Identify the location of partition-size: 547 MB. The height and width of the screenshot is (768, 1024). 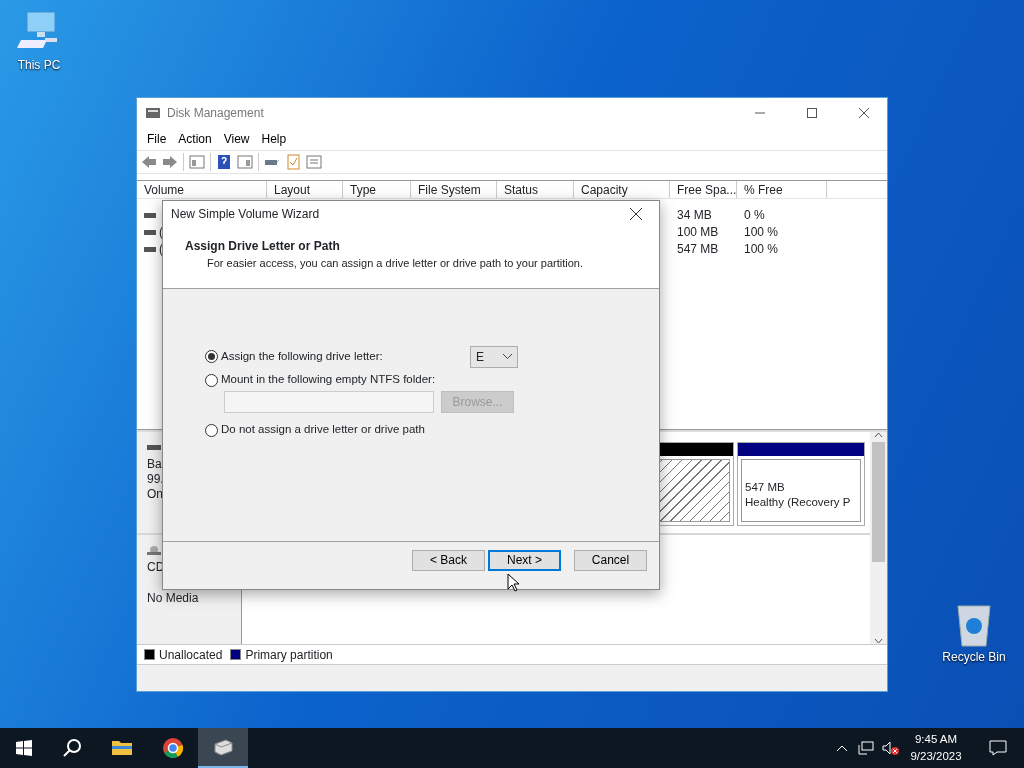
(765, 487).